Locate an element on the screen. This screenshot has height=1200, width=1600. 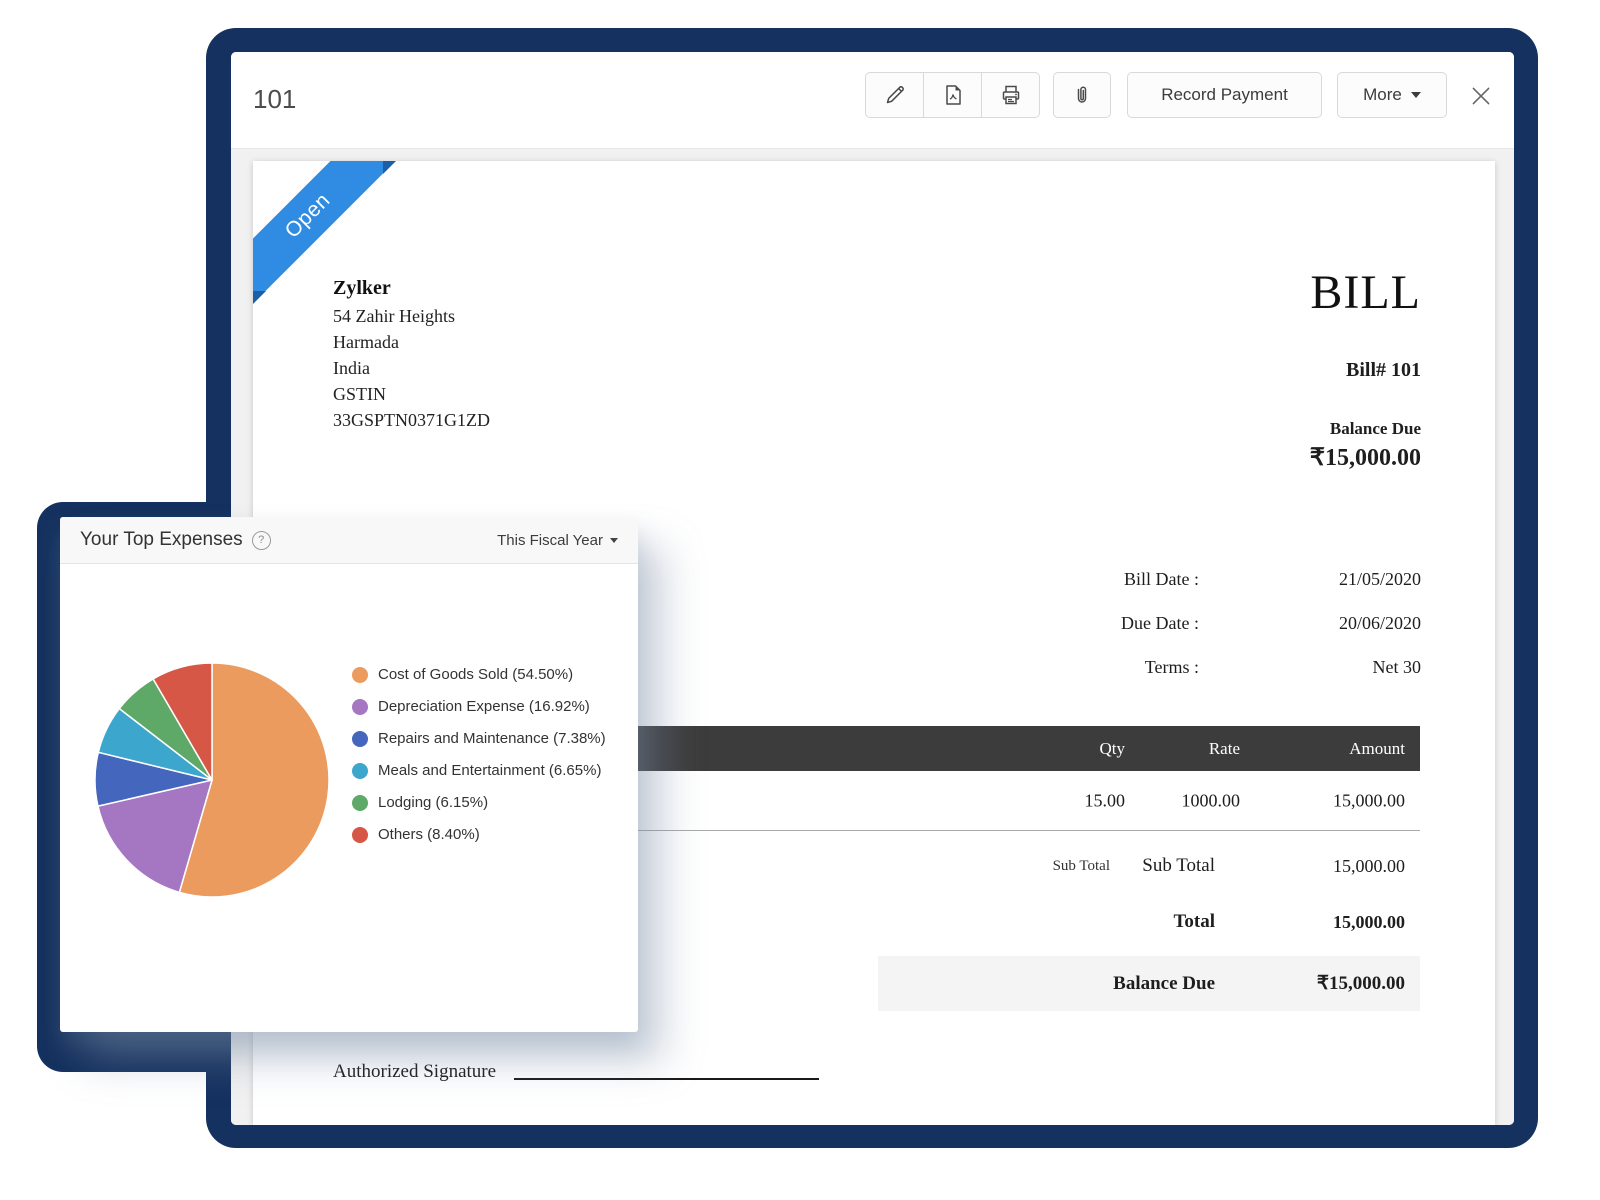
period-selector: This Fiscal Year is located at coordinates (557, 540).